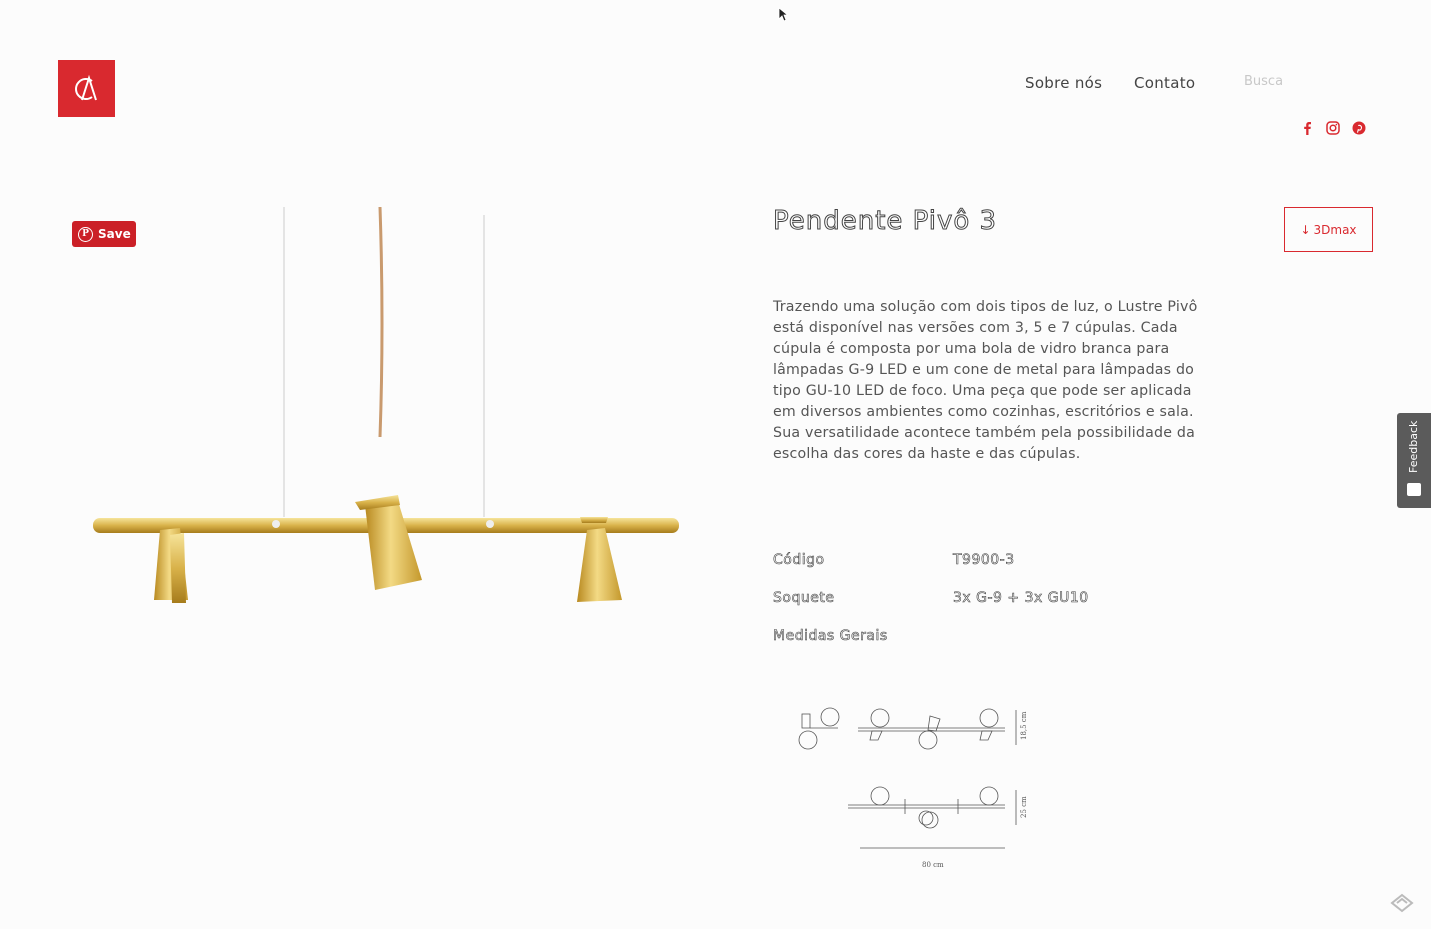 The height and width of the screenshot is (929, 1431). Describe the element at coordinates (1307, 128) in the screenshot. I see `facebook-icon` at that location.